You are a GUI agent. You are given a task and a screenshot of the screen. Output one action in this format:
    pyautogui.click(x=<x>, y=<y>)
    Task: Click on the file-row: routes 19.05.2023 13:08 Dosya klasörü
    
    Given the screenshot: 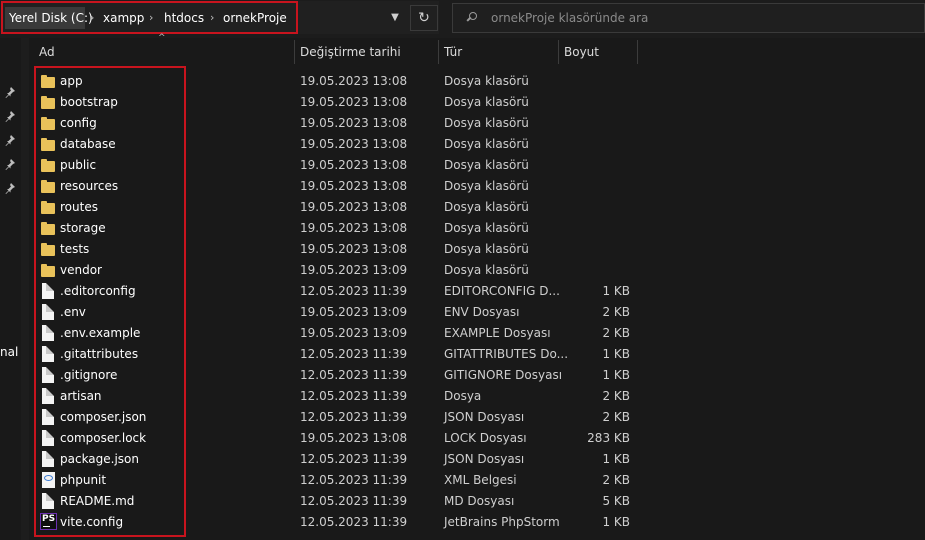 What is the action you would take?
    pyautogui.click(x=350, y=207)
    